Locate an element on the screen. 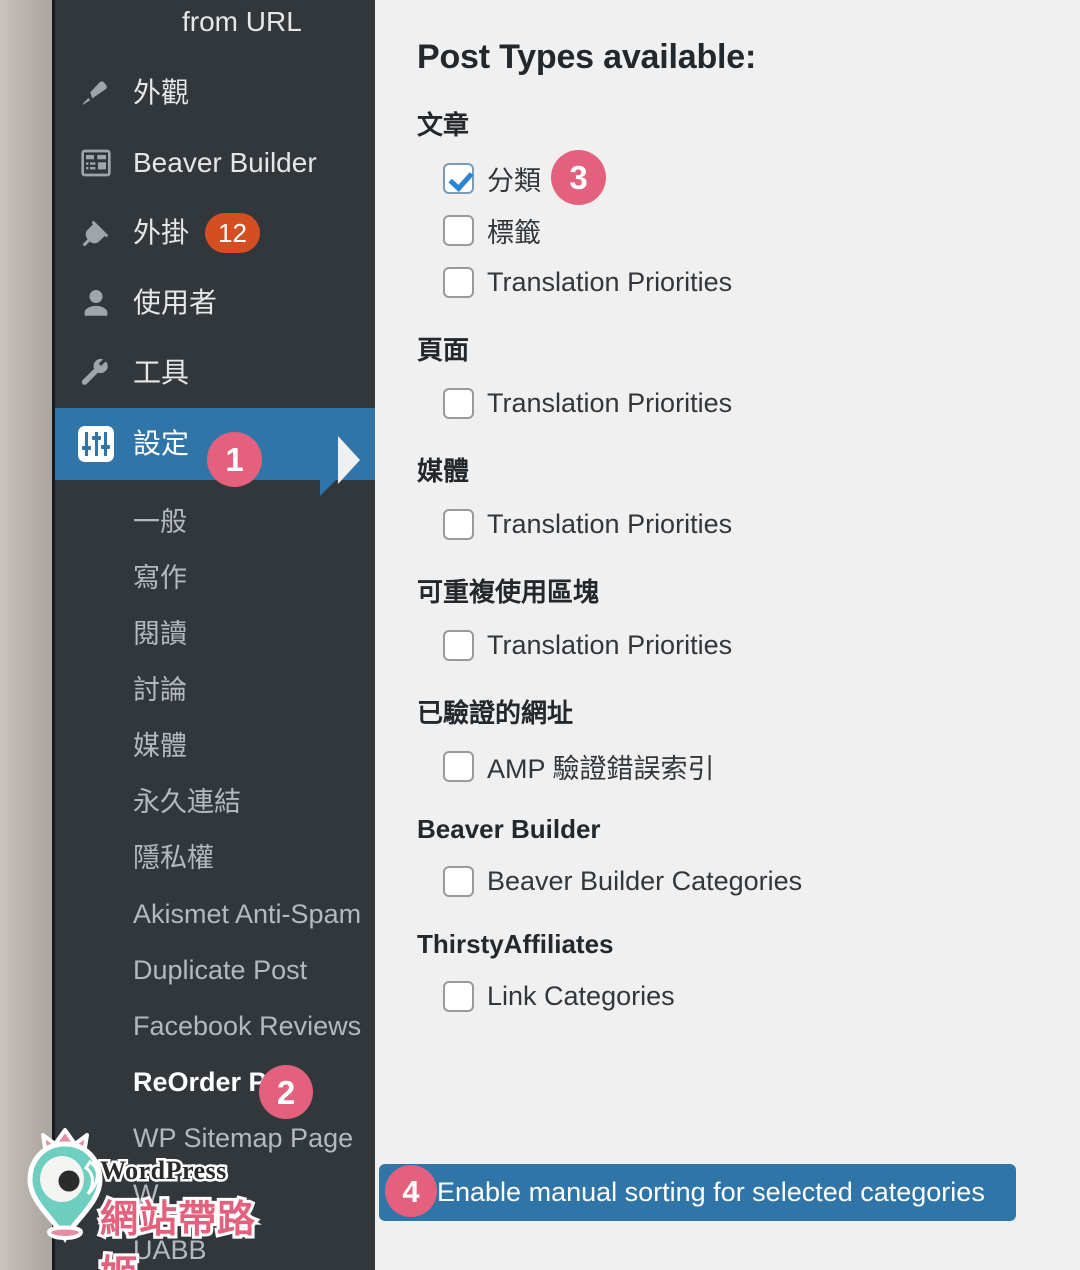 Image resolution: width=1080 pixels, height=1270 pixels. taxonomy-option-row: 分類 is located at coordinates (733, 178).